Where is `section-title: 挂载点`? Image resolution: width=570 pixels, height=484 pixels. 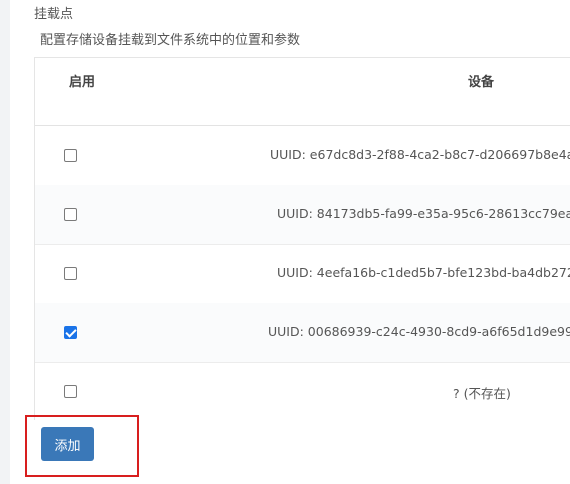 section-title: 挂载点 is located at coordinates (54, 14).